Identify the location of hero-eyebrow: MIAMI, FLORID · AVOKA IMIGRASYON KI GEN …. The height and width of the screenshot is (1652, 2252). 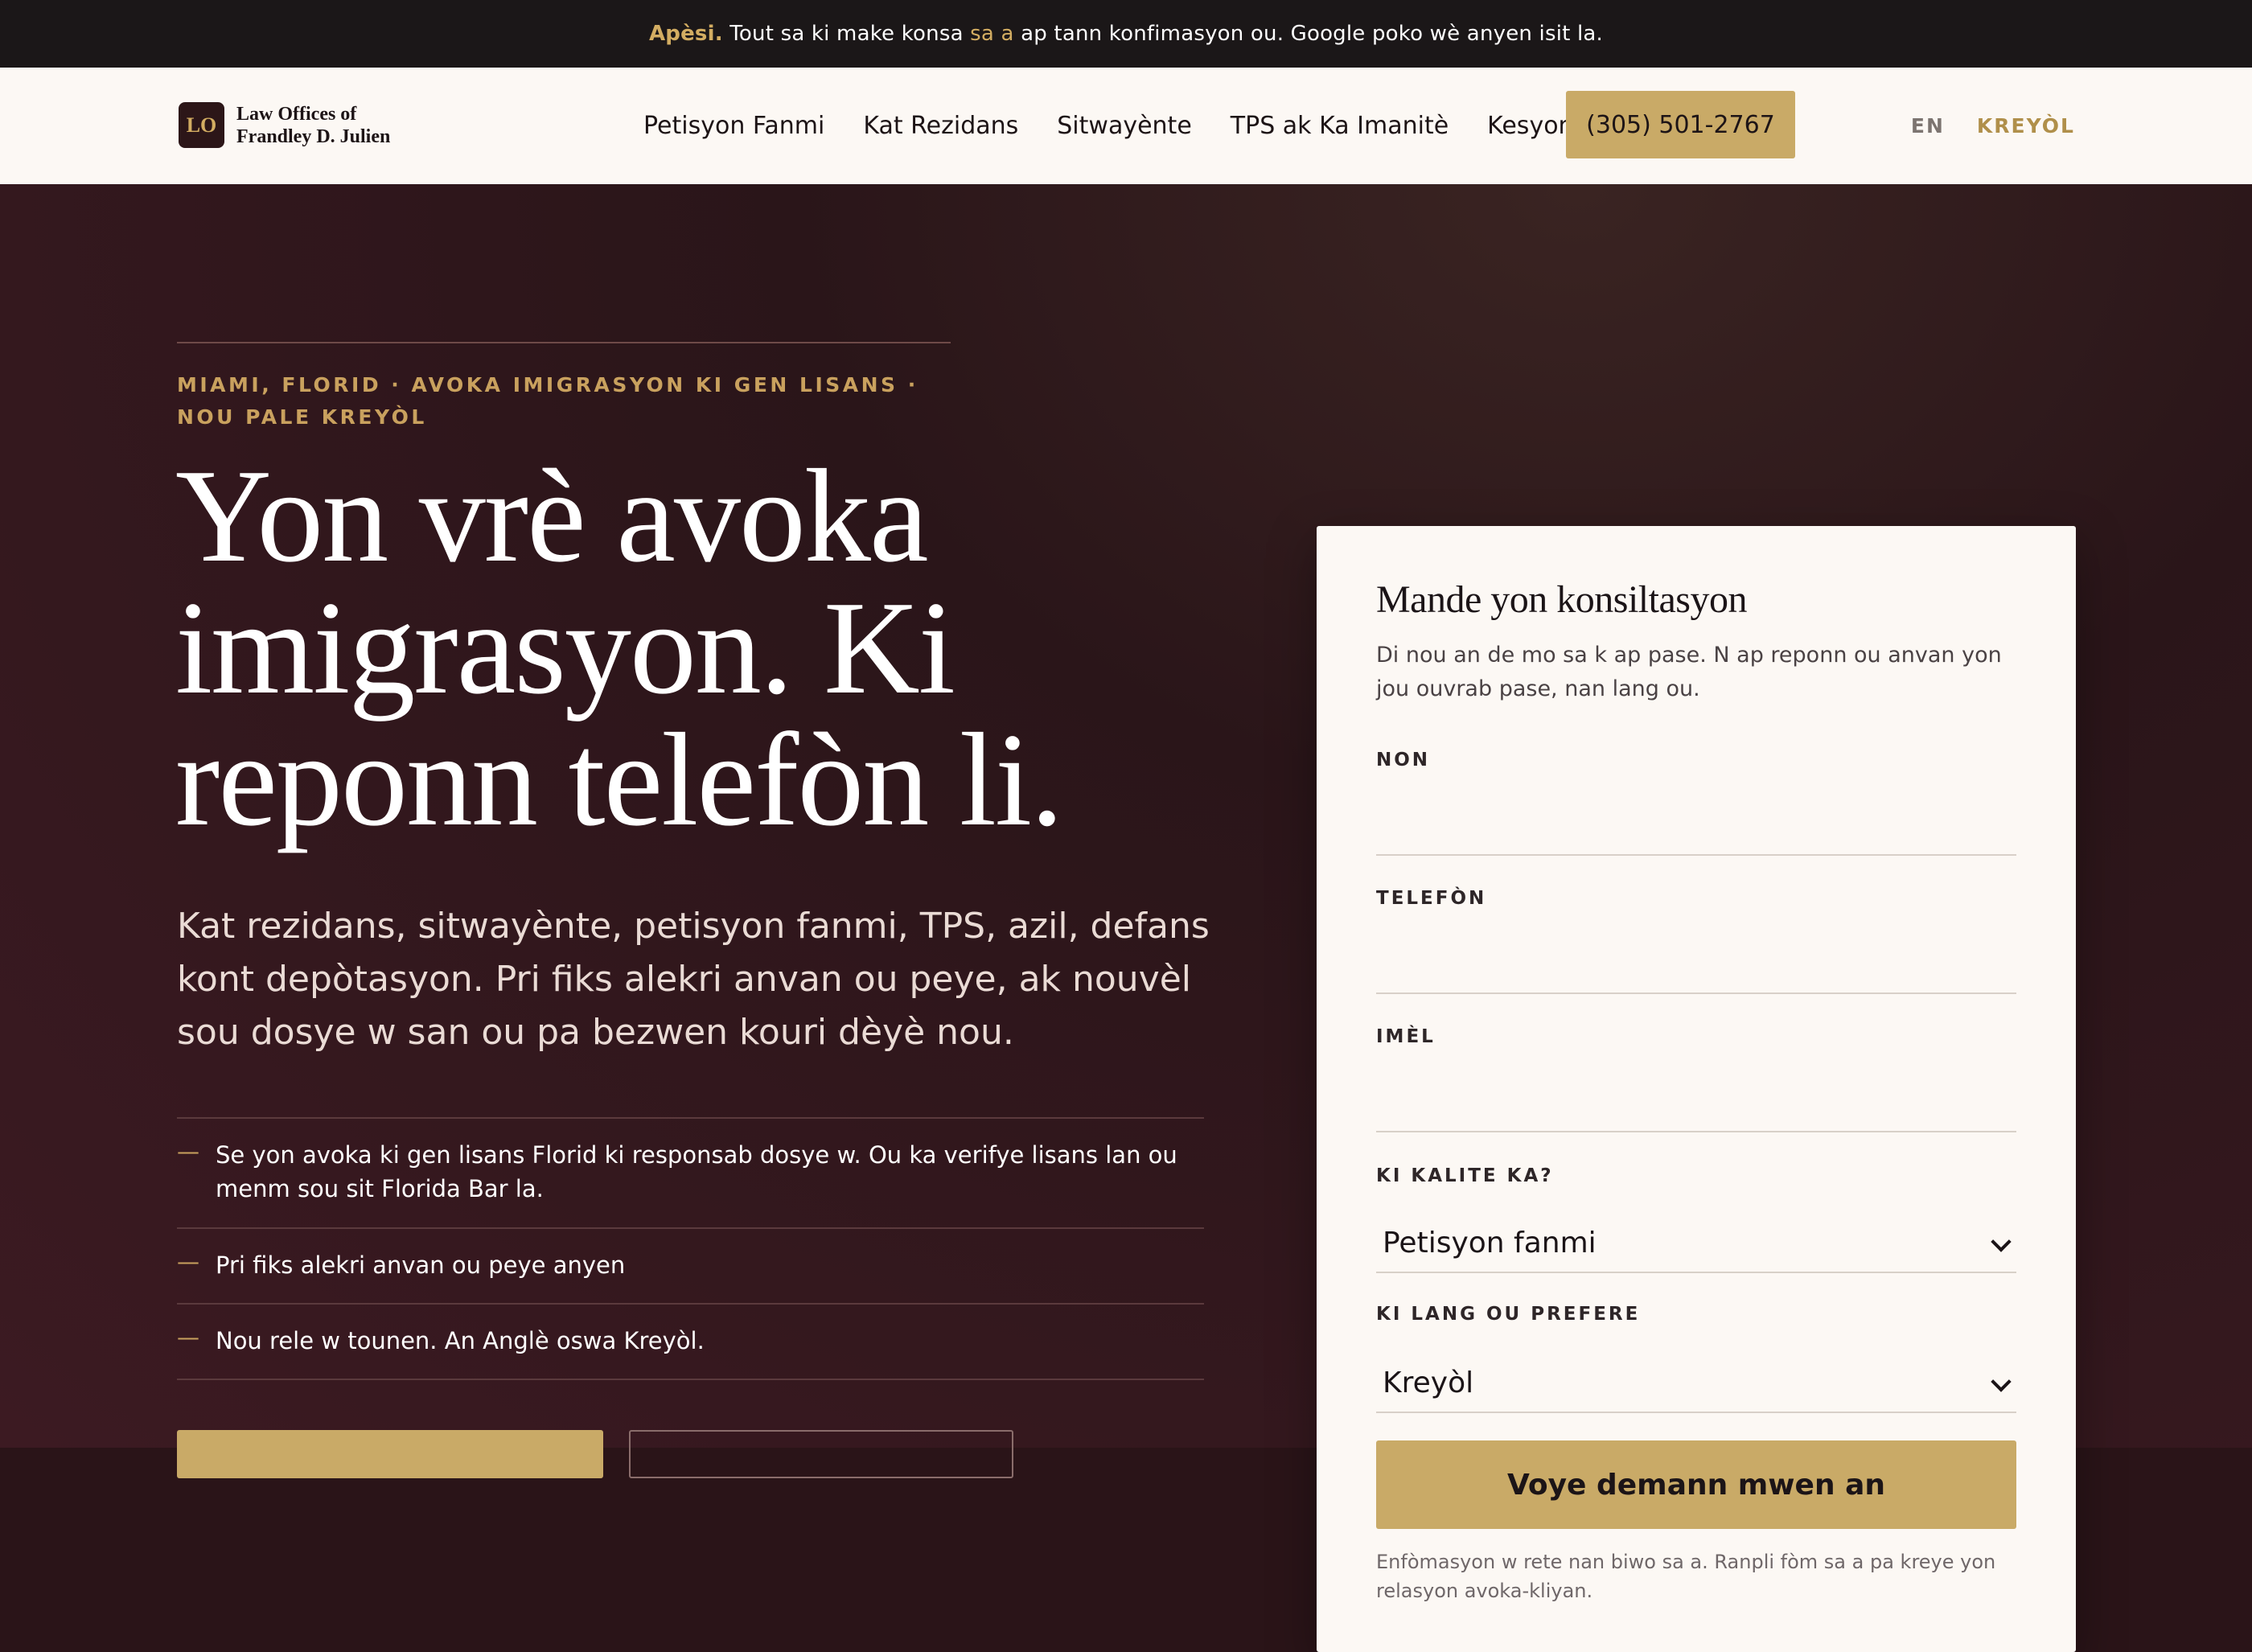
(547, 401).